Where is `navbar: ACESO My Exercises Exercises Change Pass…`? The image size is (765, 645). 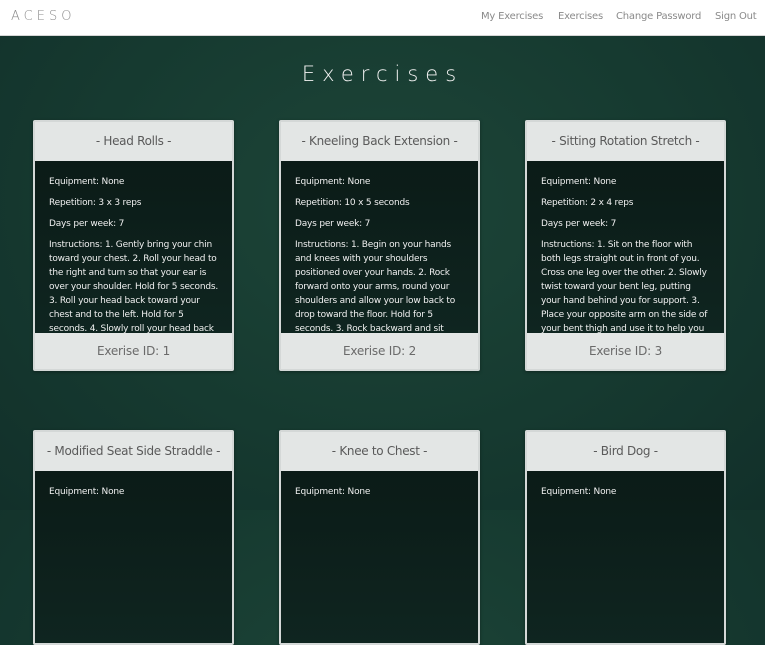
navbar: ACESO My Exercises Exercises Change Pass… is located at coordinates (382, 18).